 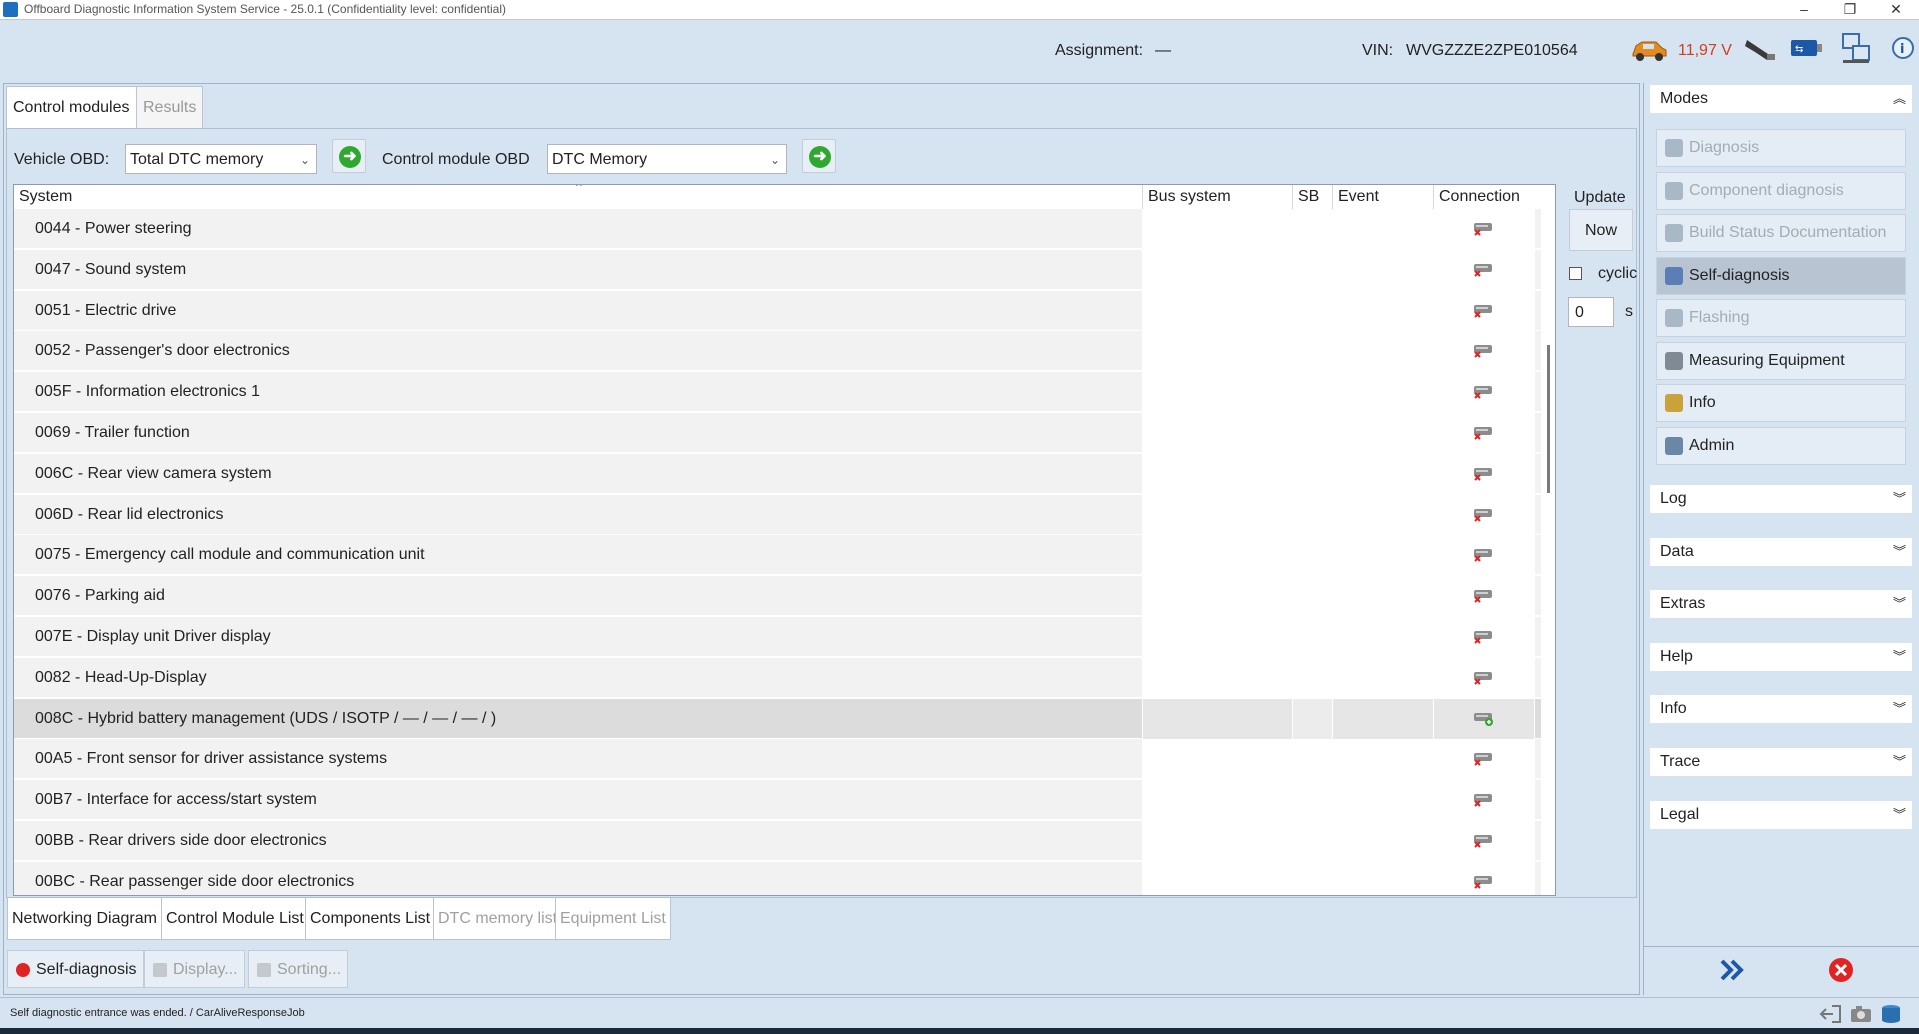 What do you see at coordinates (1804, 10) in the screenshot?
I see `minimize-button: –` at bounding box center [1804, 10].